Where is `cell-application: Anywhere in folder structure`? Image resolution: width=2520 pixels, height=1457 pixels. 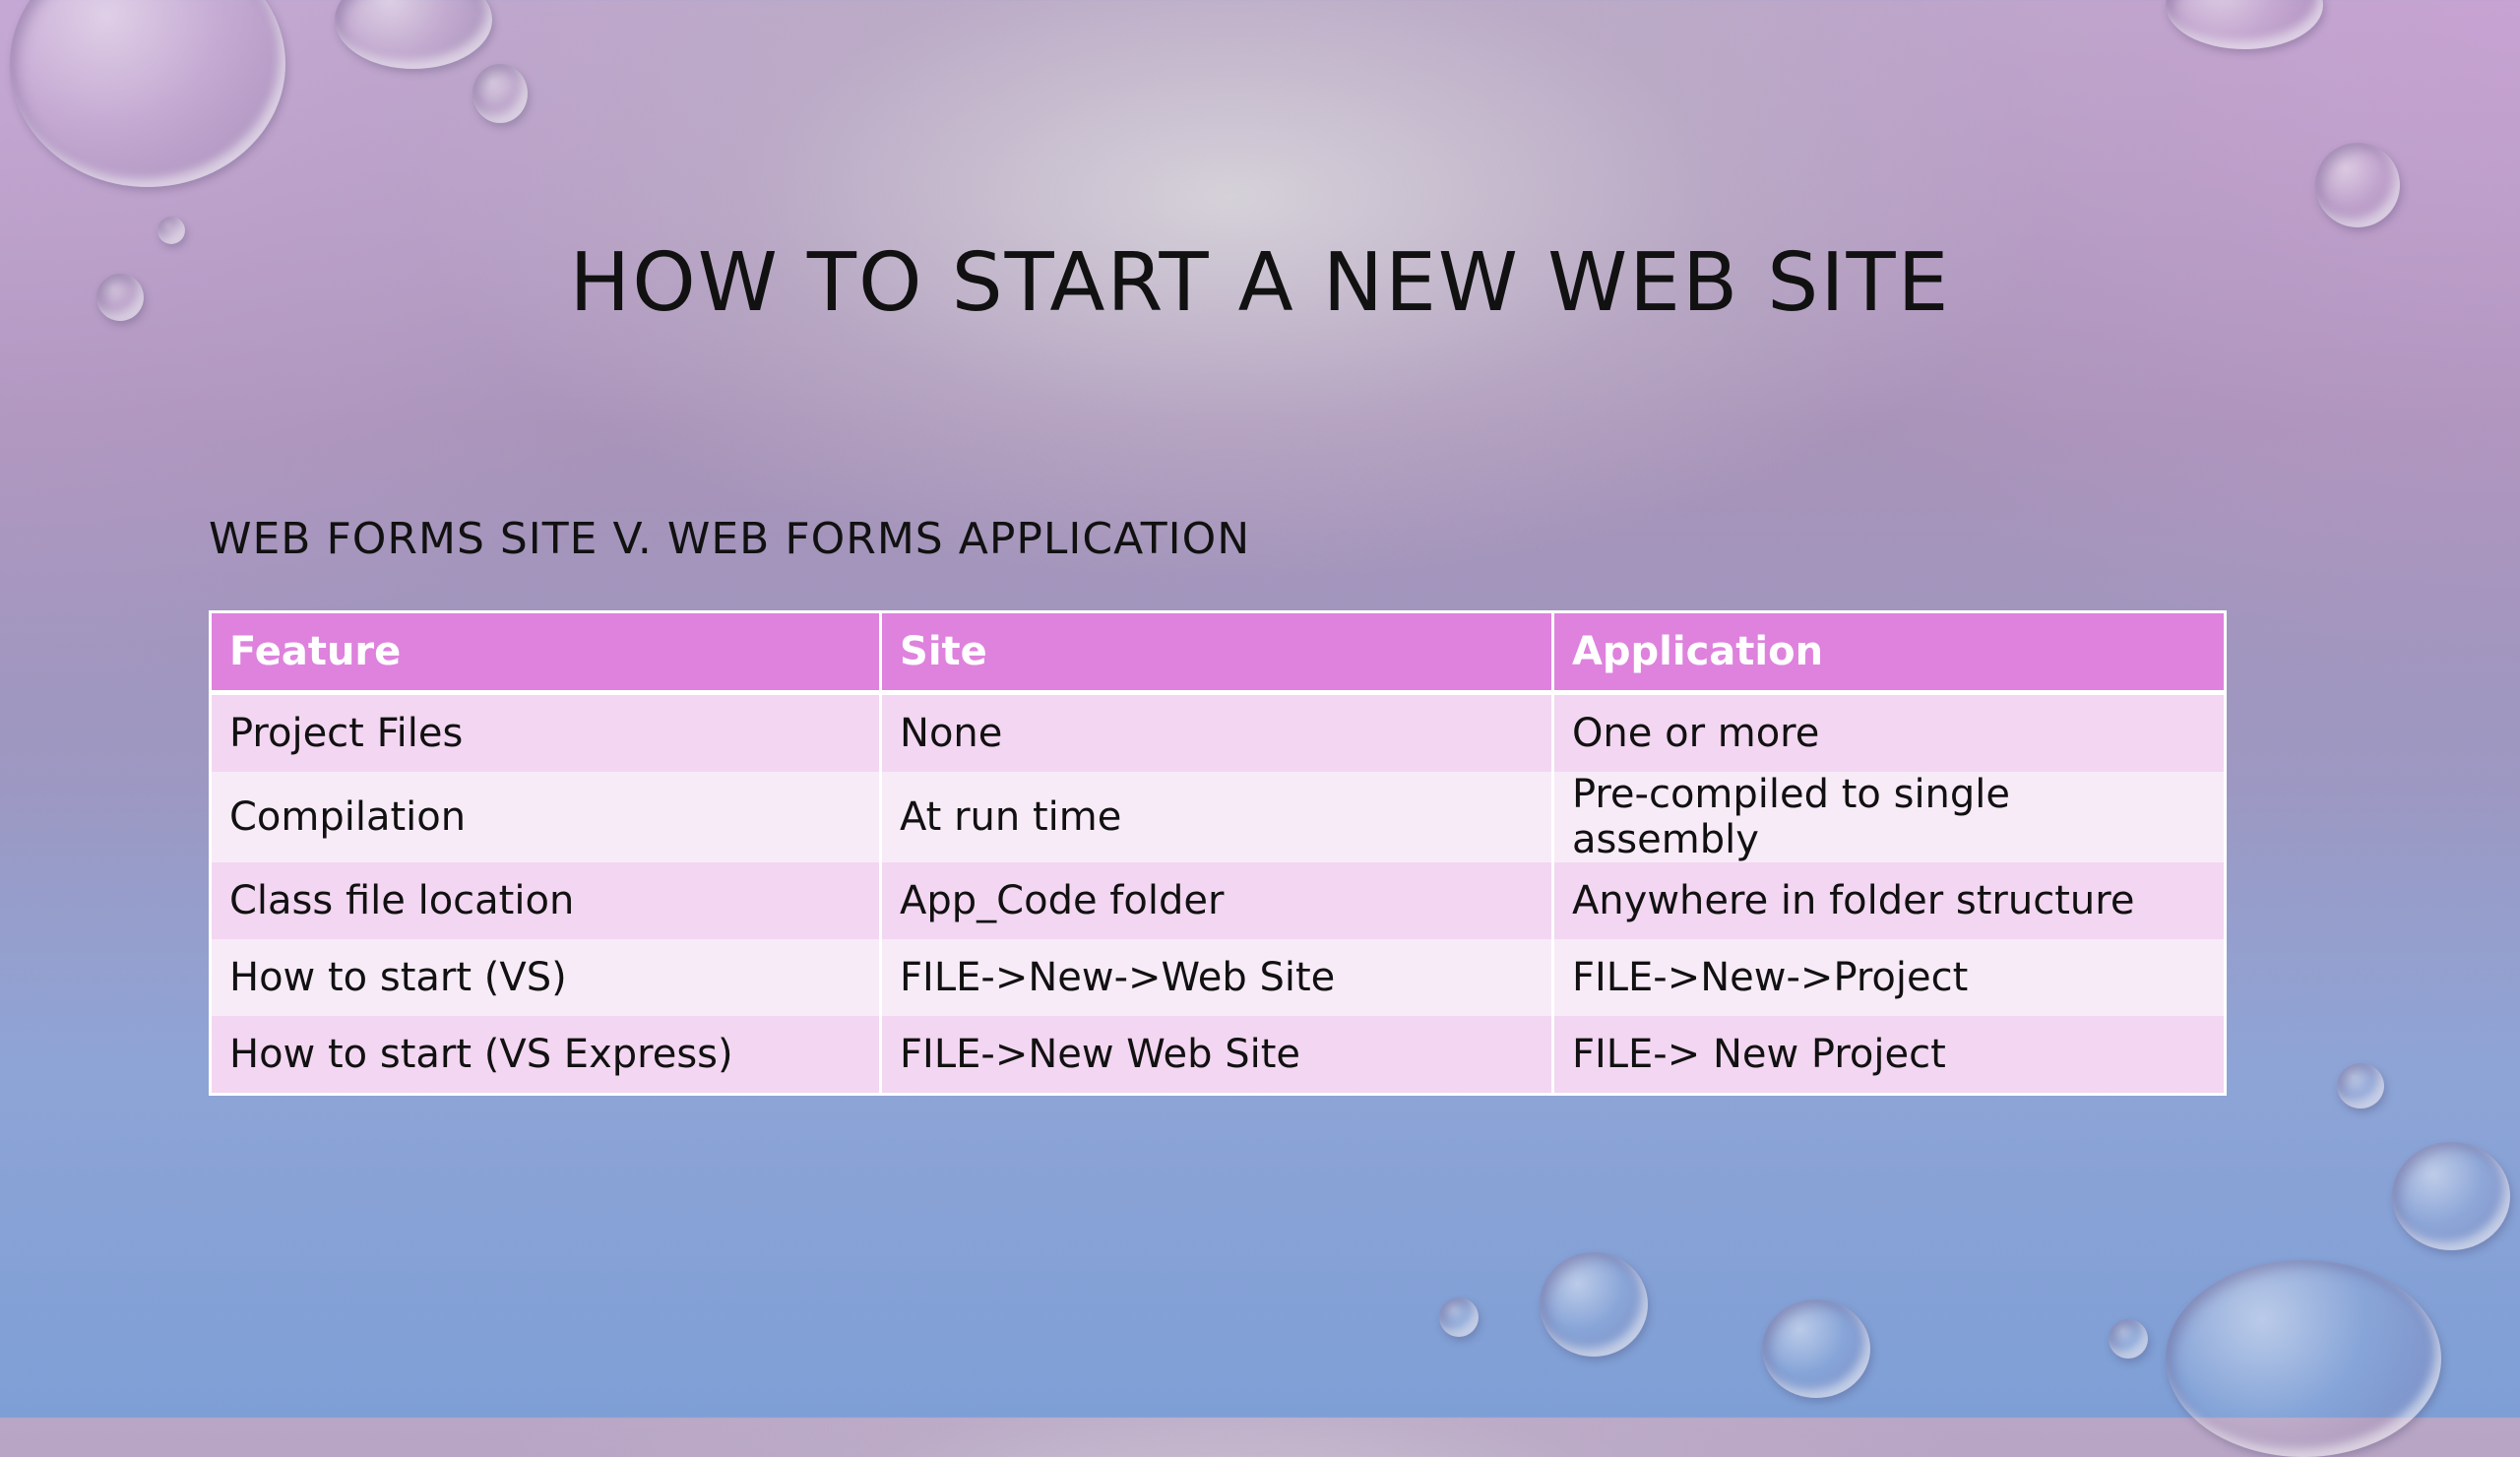
cell-application: Anywhere in folder structure is located at coordinates (1888, 900).